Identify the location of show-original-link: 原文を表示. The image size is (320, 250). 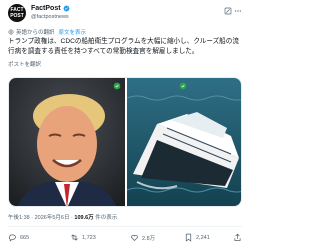
(73, 32).